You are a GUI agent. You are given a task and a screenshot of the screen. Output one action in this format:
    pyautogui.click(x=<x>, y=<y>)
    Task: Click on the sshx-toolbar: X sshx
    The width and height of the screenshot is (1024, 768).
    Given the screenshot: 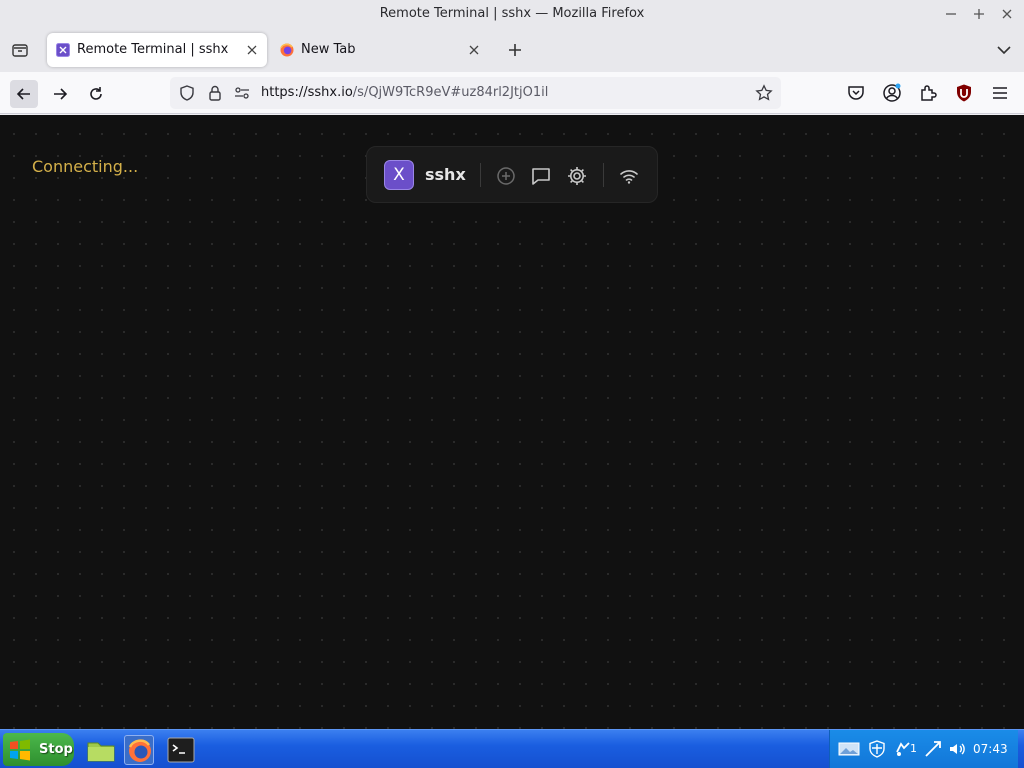 What is the action you would take?
    pyautogui.click(x=512, y=174)
    